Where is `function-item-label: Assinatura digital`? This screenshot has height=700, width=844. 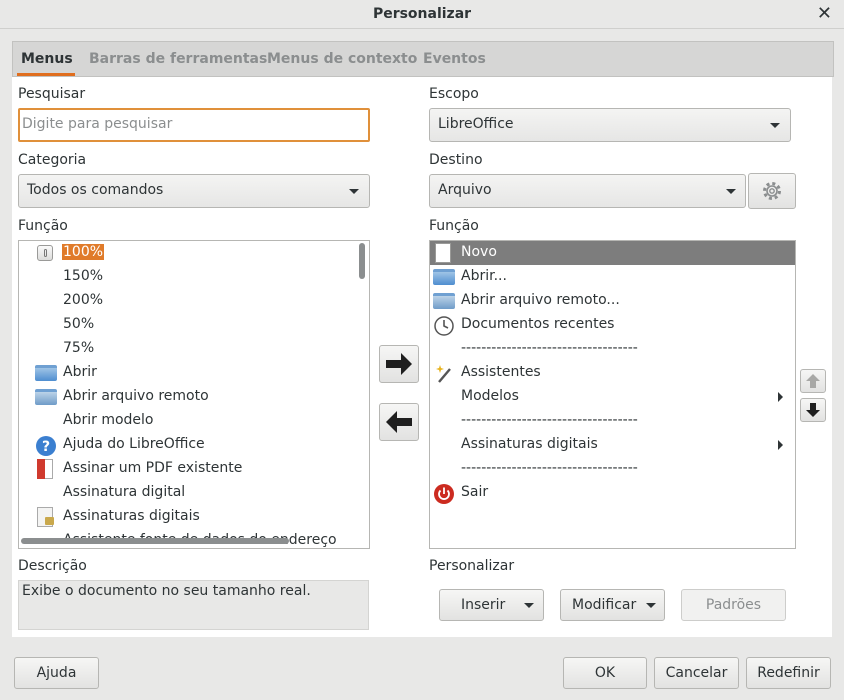 function-item-label: Assinatura digital is located at coordinates (124, 492).